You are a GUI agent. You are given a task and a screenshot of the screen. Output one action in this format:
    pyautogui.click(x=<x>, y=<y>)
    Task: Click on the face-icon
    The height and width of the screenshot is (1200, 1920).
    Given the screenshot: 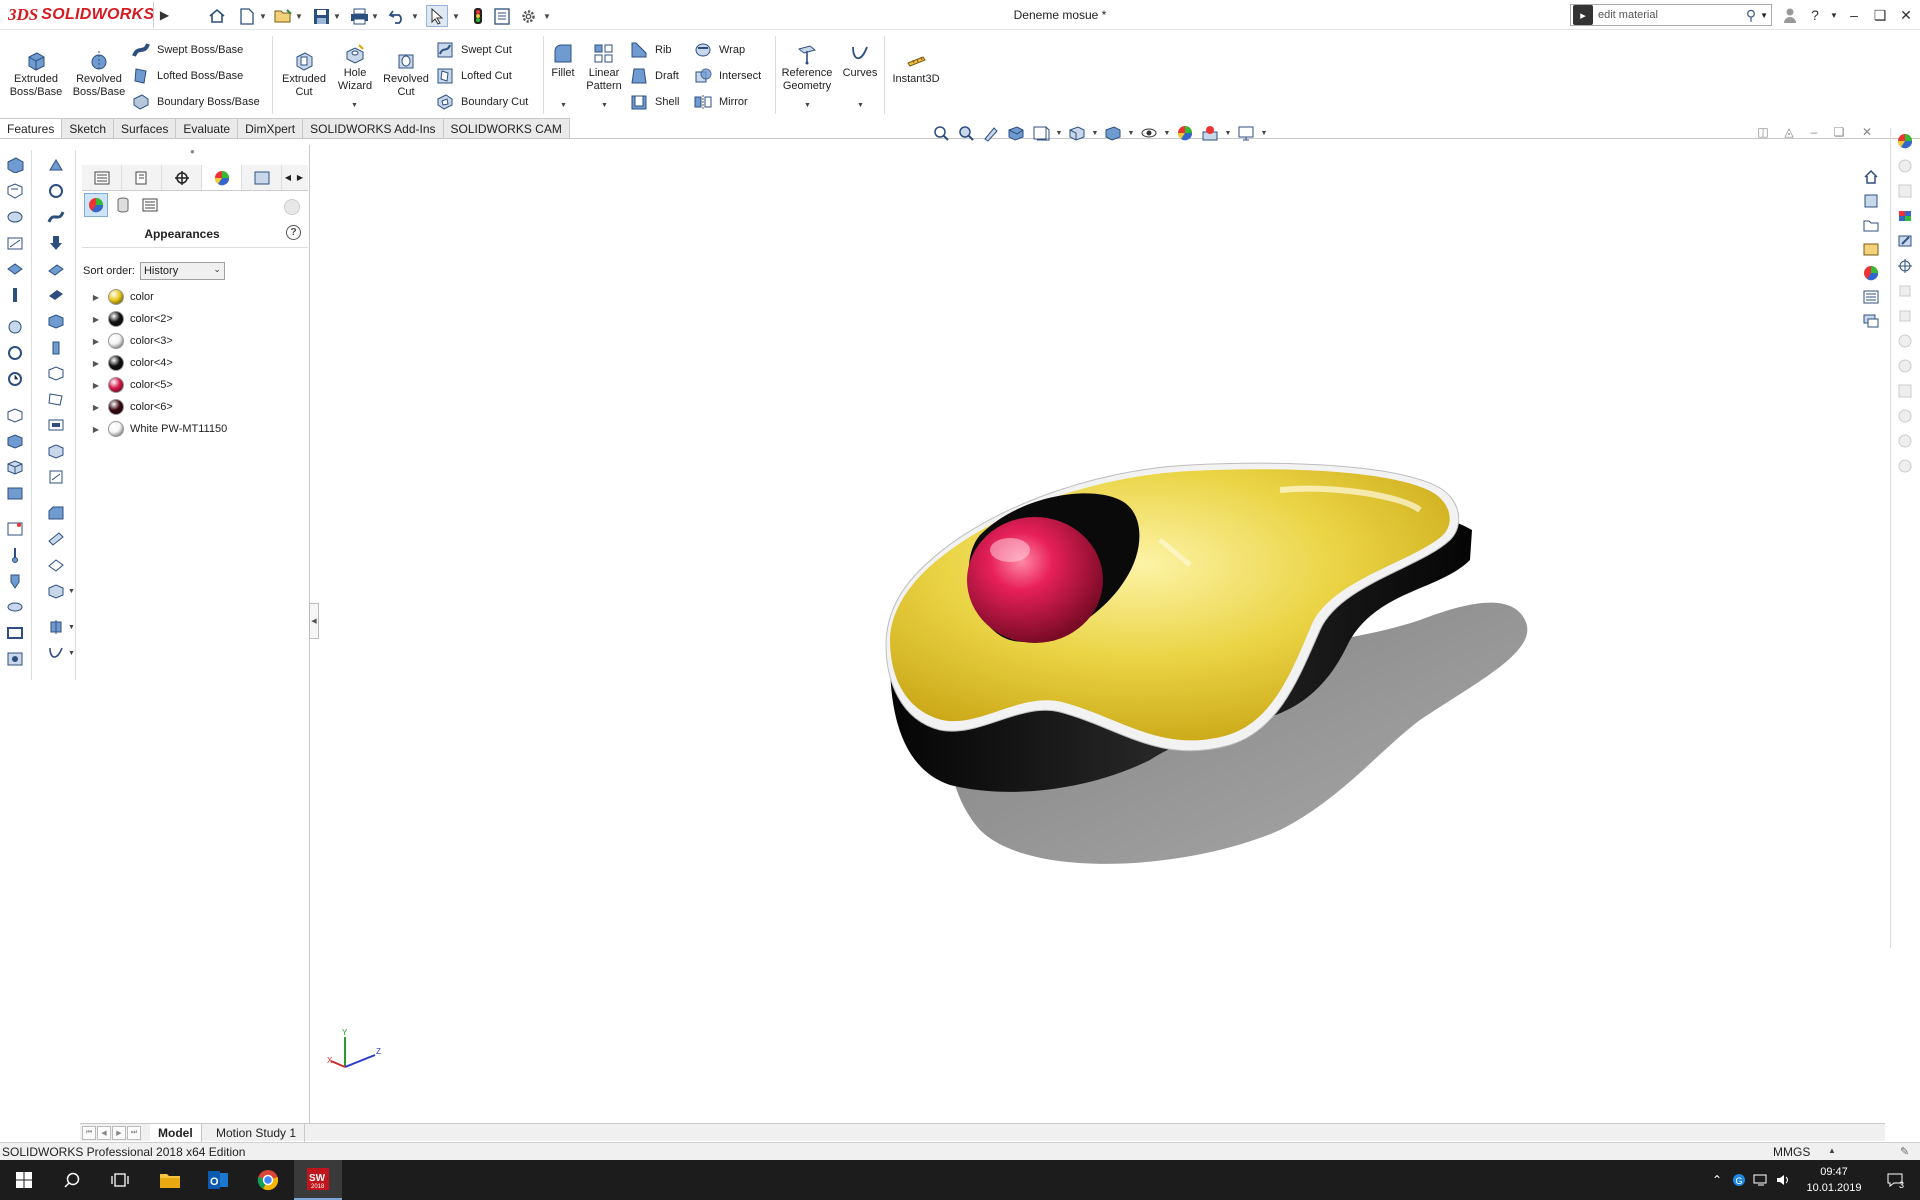 What is the action you would take?
    pyautogui.click(x=56, y=565)
    